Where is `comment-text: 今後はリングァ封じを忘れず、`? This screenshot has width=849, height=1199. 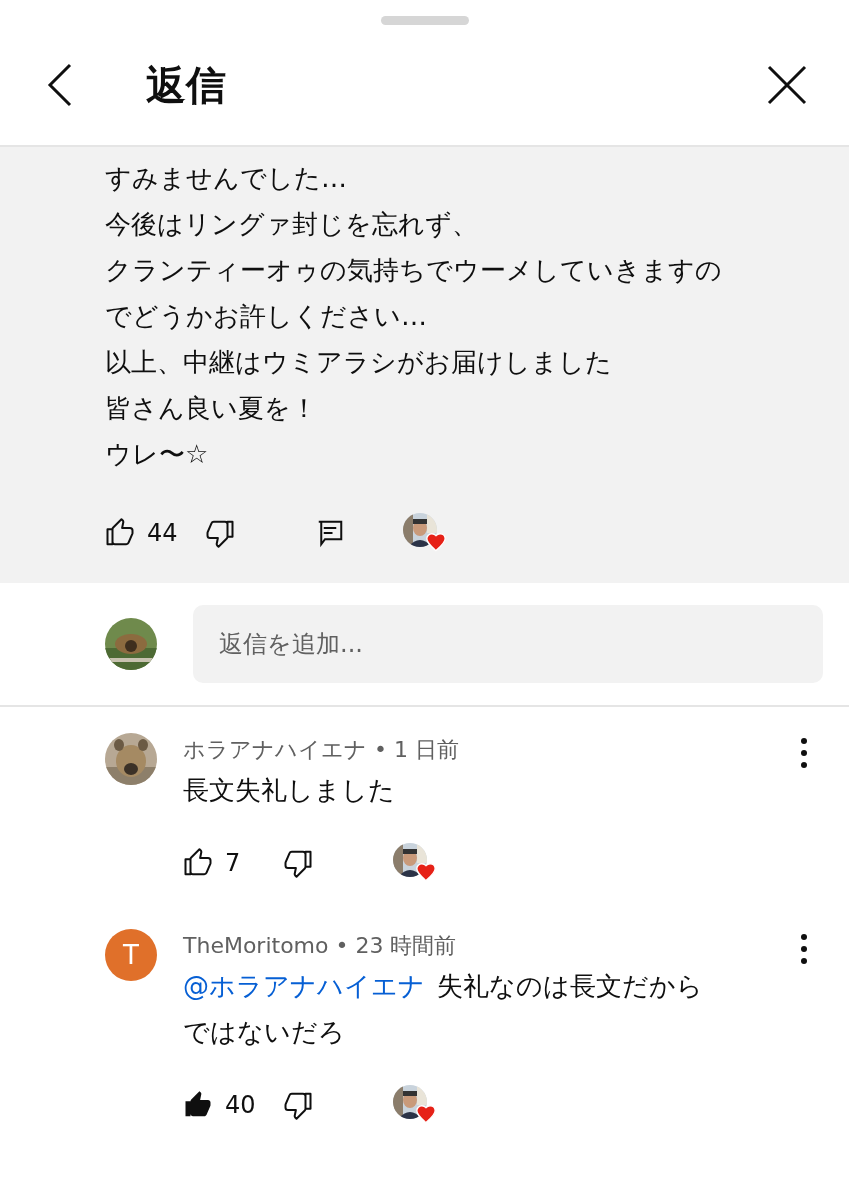 comment-text: 今後はリングァ封じを忘れず、 is located at coordinates (292, 224).